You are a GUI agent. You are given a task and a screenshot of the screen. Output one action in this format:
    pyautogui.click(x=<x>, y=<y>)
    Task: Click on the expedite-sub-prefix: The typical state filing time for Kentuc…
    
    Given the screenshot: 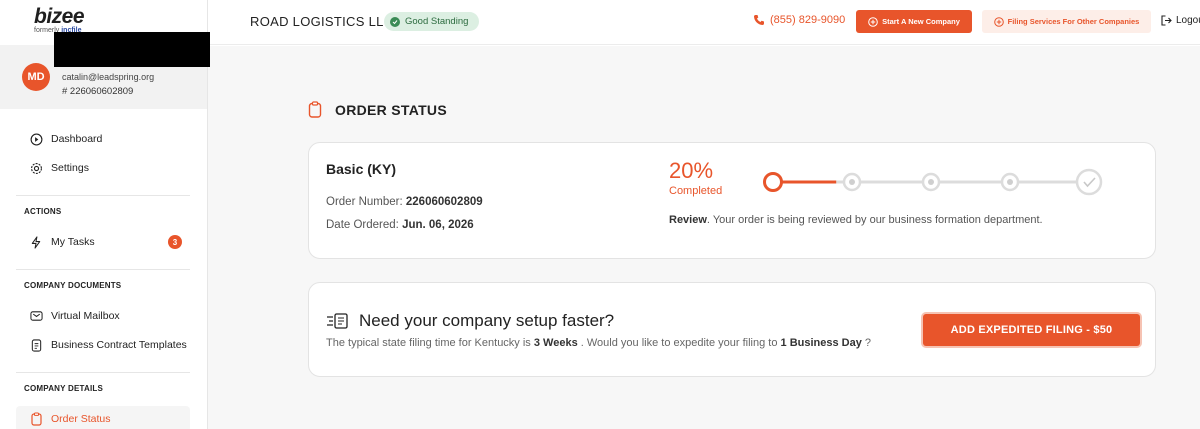 What is the action you would take?
    pyautogui.click(x=428, y=343)
    